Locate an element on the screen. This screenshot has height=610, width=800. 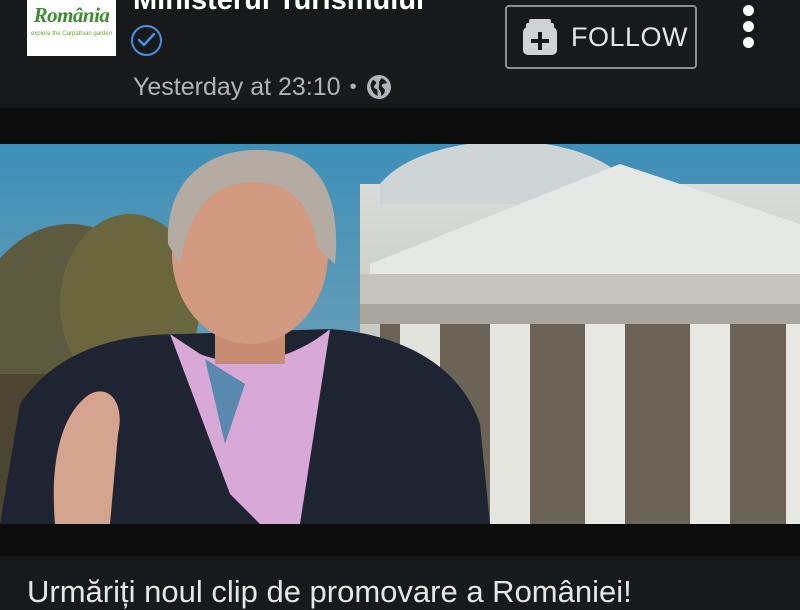
page-name: Ministerul Turismului is located at coordinates (278, 8).